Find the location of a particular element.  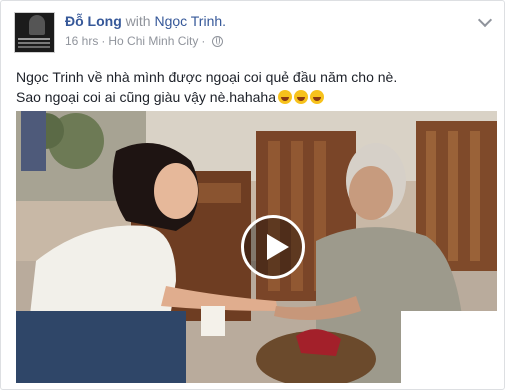

play-icon is located at coordinates (273, 247).